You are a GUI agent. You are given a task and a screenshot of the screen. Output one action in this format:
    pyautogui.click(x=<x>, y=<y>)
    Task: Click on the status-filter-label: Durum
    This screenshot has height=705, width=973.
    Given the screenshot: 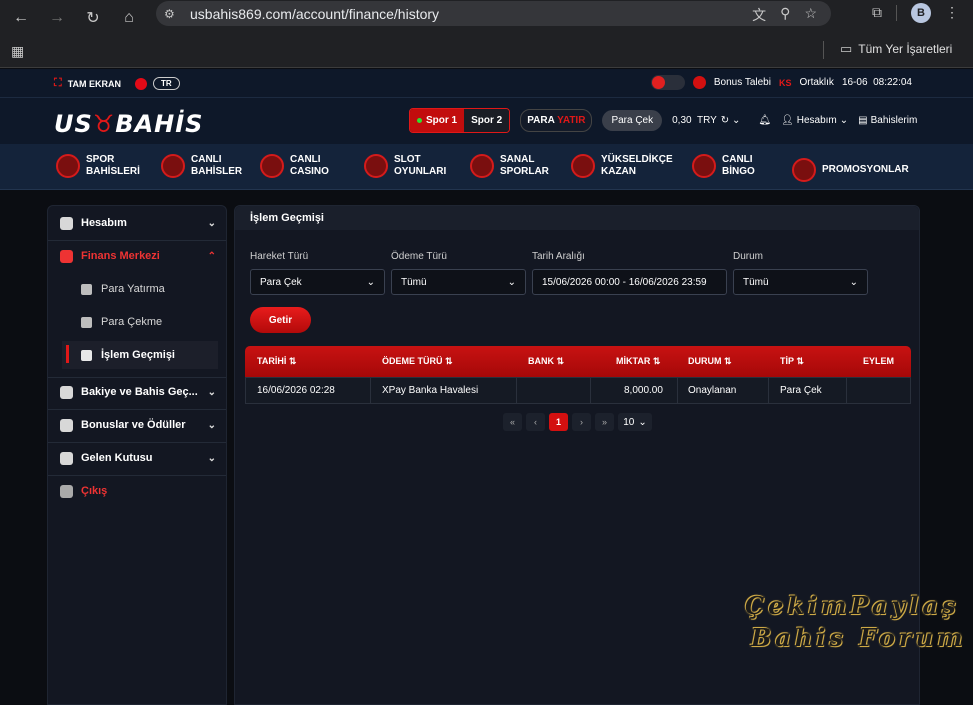 What is the action you would take?
    pyautogui.click(x=748, y=256)
    